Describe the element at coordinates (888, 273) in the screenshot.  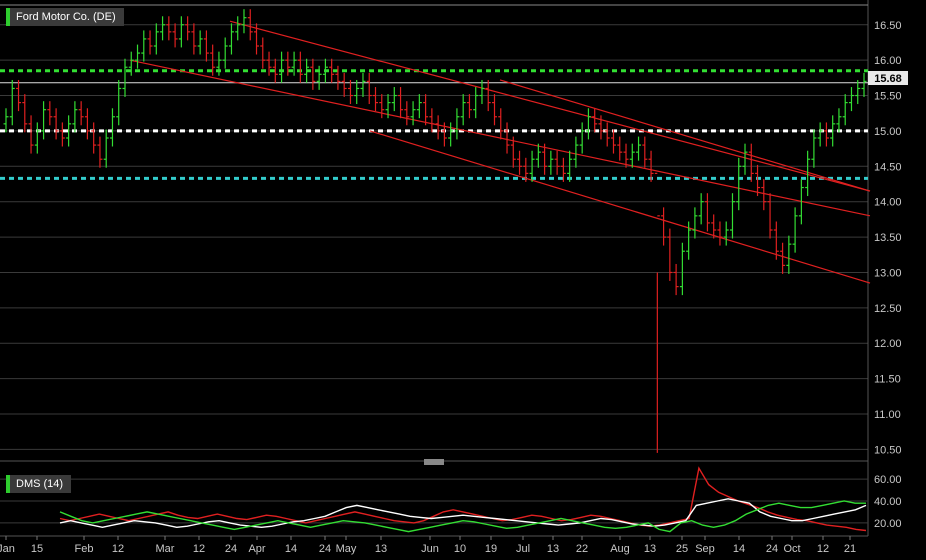
I see `y-tick-label: 13.00` at that location.